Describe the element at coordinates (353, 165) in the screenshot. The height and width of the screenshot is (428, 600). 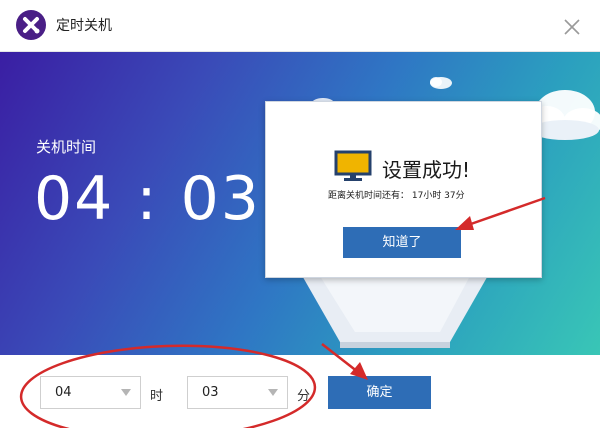
I see `monitor-icon` at that location.